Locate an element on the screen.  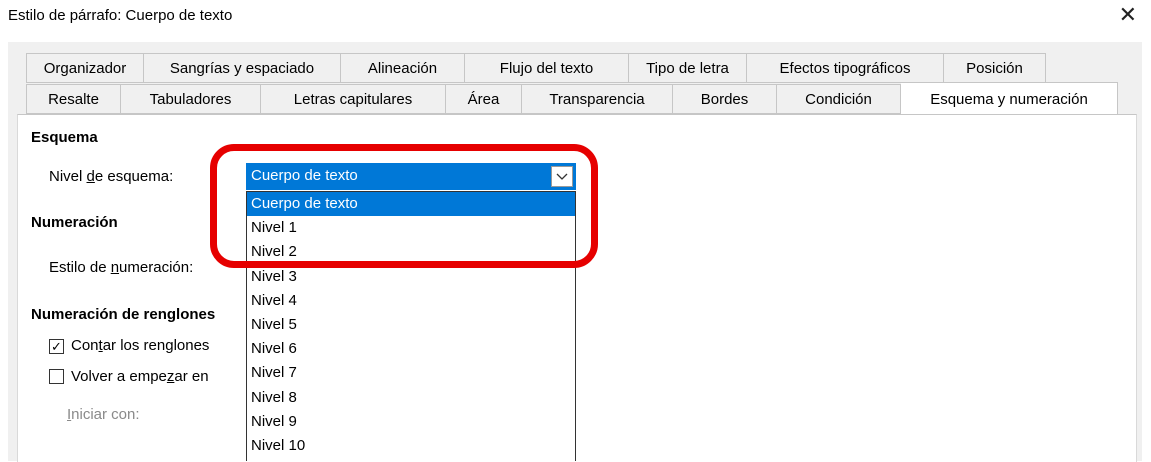
checkmark-icon: ✓ is located at coordinates (56, 346).